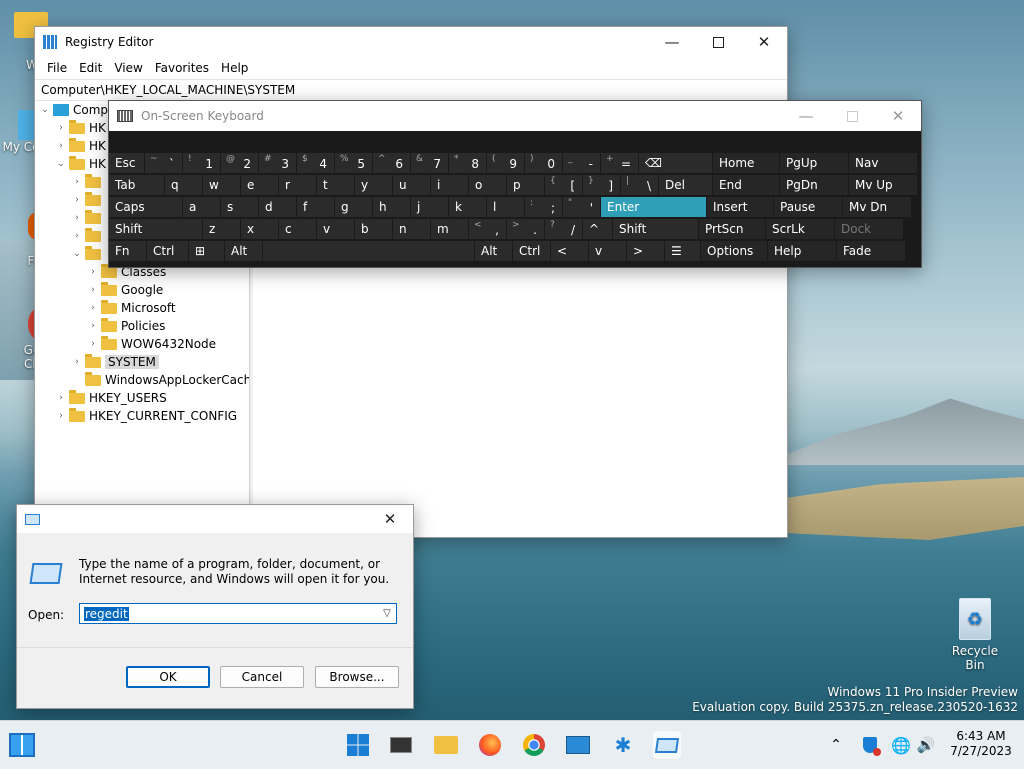 This screenshot has width=1024, height=769. Describe the element at coordinates (222, 229) in the screenshot. I see `osk-key: z` at that location.